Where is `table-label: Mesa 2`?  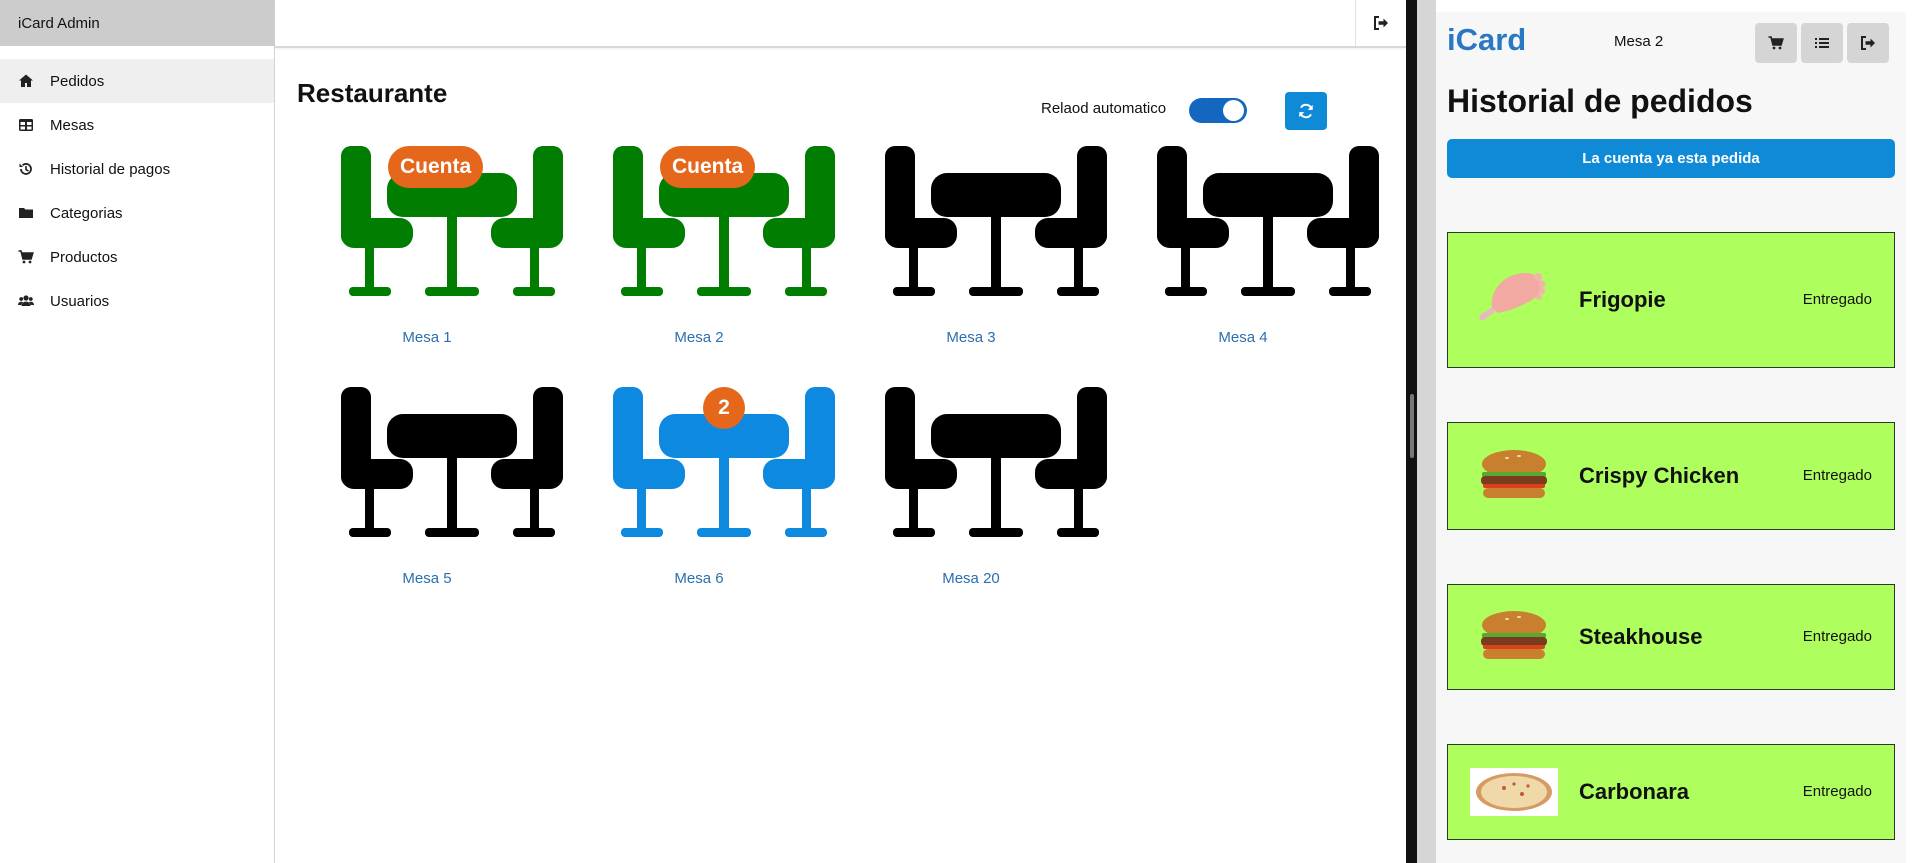
table-label: Mesa 2 is located at coordinates (699, 337).